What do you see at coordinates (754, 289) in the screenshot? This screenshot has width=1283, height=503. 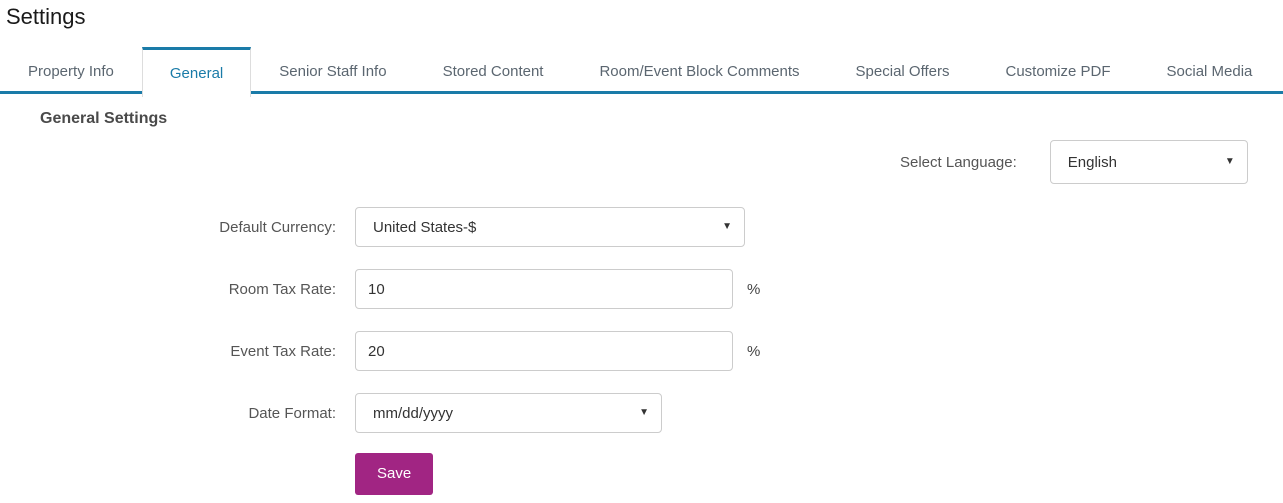 I see `room-tax-rate-percent-sign: %` at bounding box center [754, 289].